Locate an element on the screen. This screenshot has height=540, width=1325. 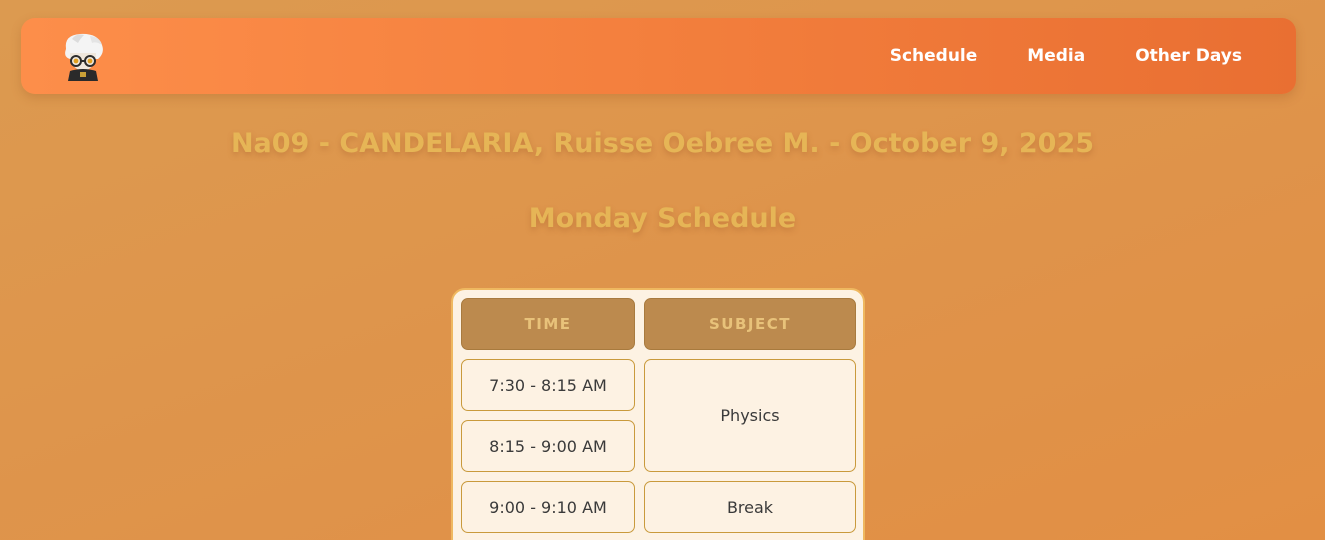
character-avatar-icon is located at coordinates (83, 56).